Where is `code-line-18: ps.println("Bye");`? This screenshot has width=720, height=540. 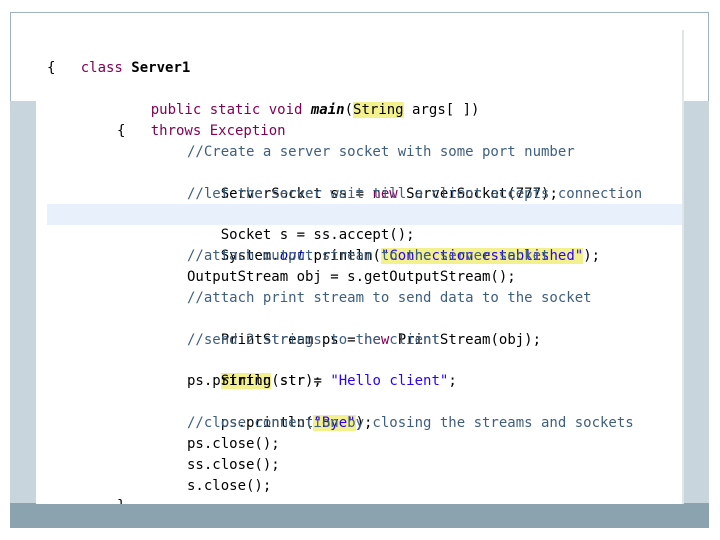 code-line-18: ps.println("Bye"); is located at coordinates (435, 411).